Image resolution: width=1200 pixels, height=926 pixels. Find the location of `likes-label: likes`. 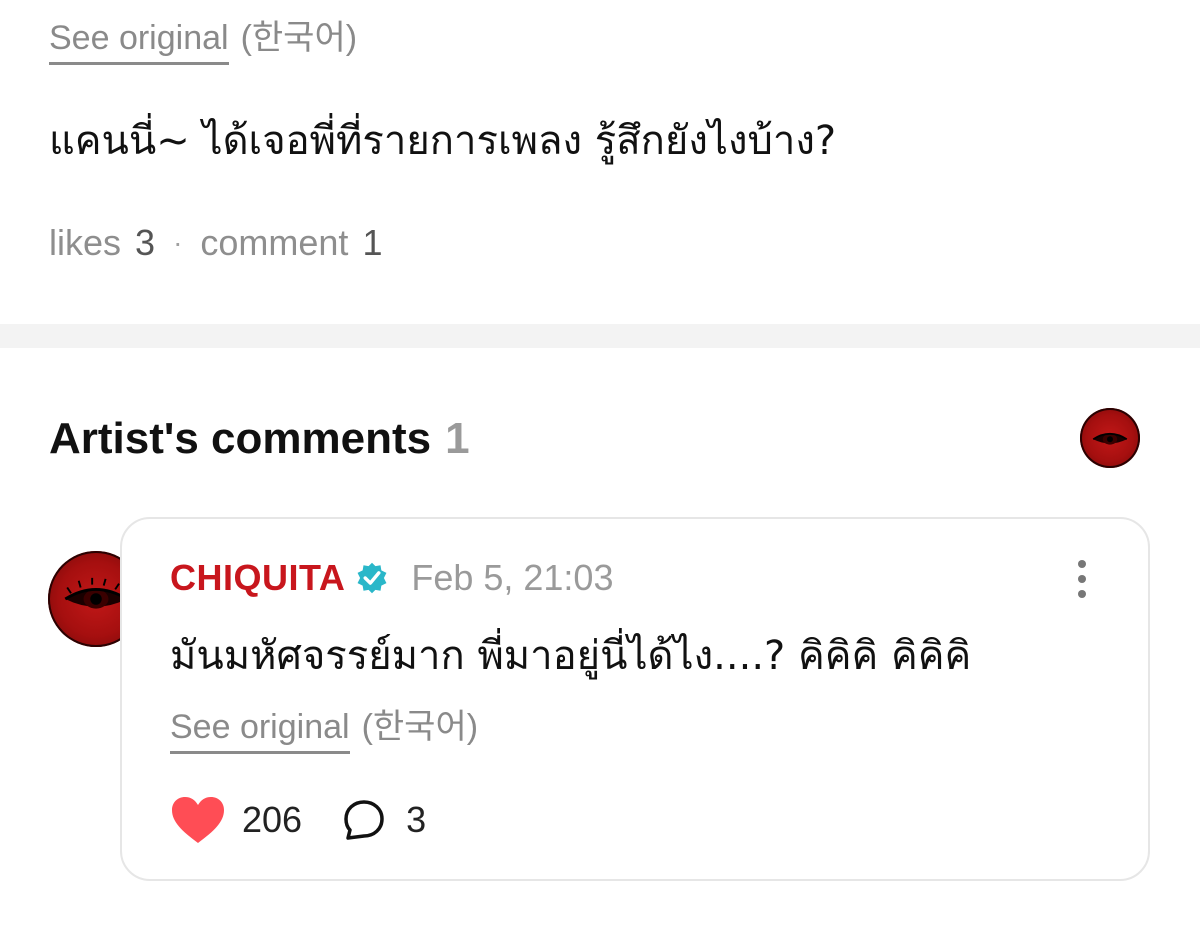

likes-label: likes is located at coordinates (85, 243).